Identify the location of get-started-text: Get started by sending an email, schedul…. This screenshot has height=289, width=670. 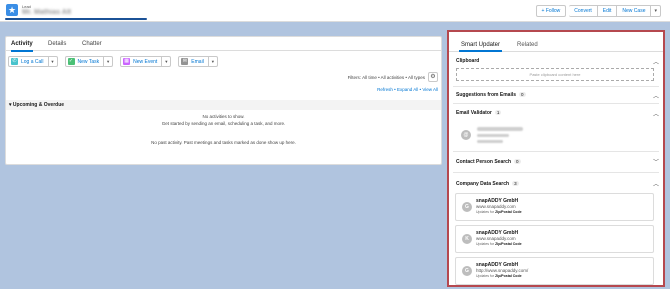
(223, 123).